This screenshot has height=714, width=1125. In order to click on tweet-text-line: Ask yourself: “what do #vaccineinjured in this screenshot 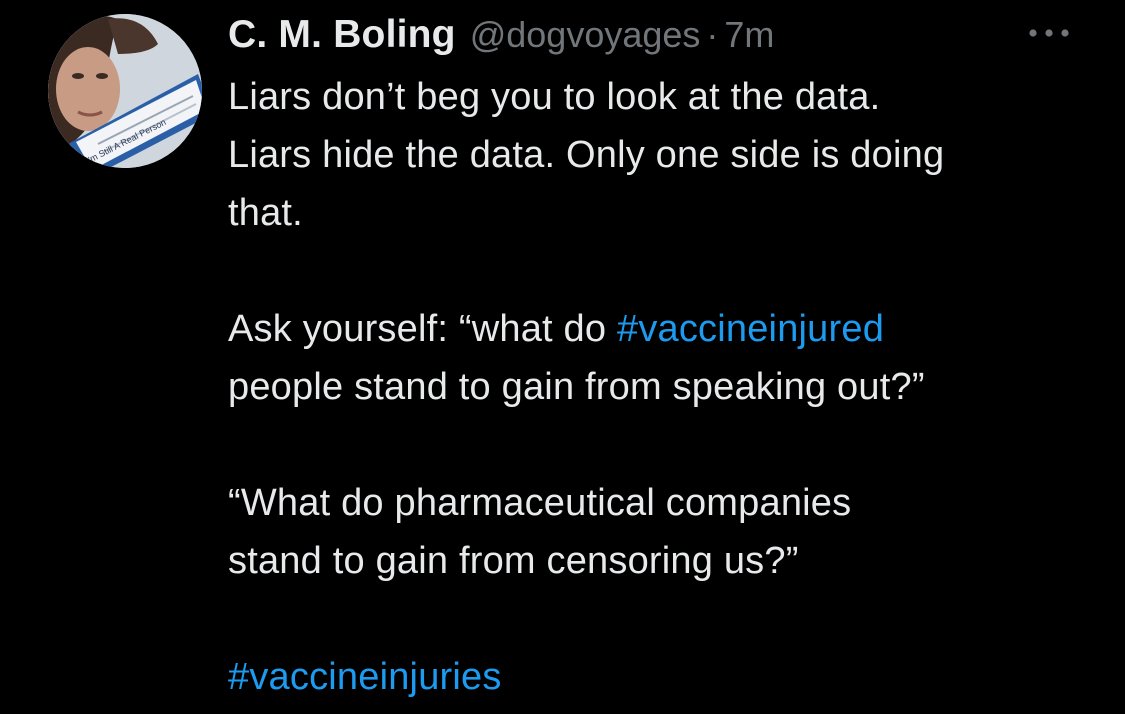, I will do `click(668, 329)`.